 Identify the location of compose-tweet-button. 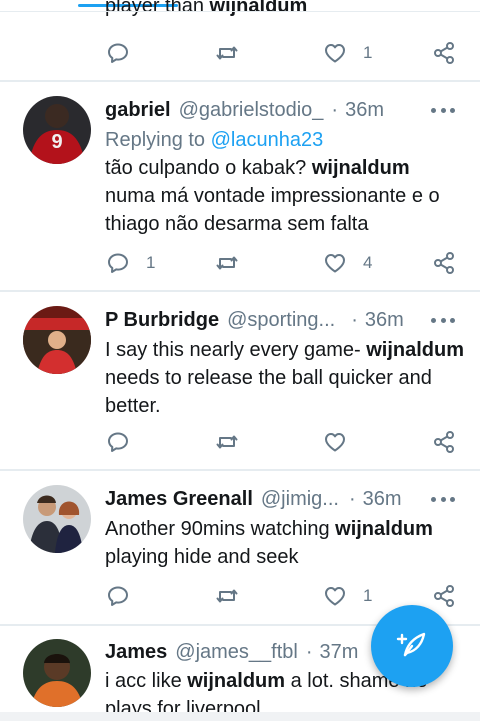
(412, 646).